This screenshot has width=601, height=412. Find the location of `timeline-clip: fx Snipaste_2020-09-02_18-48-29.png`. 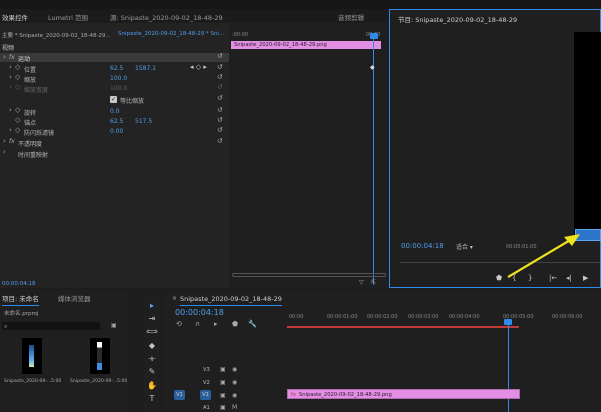

timeline-clip: fx Snipaste_2020-09-02_18-48-29.png is located at coordinates (403, 394).